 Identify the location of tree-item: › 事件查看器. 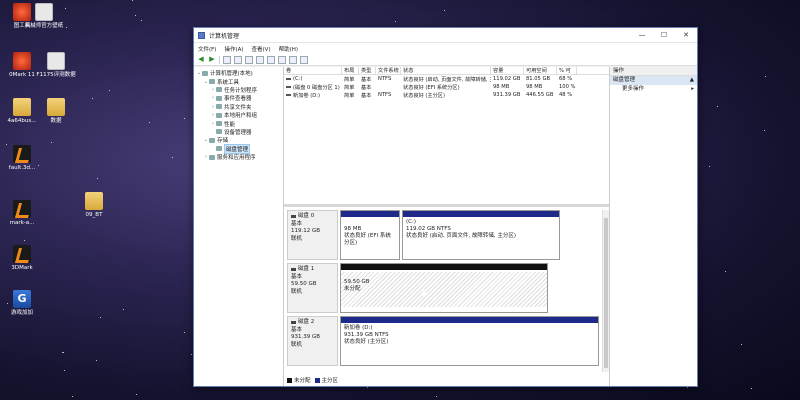
(238, 98).